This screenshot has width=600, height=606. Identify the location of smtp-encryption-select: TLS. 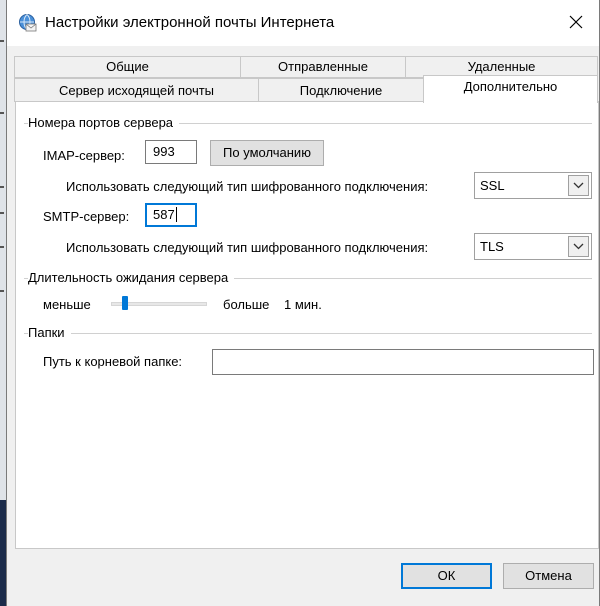
(533, 246).